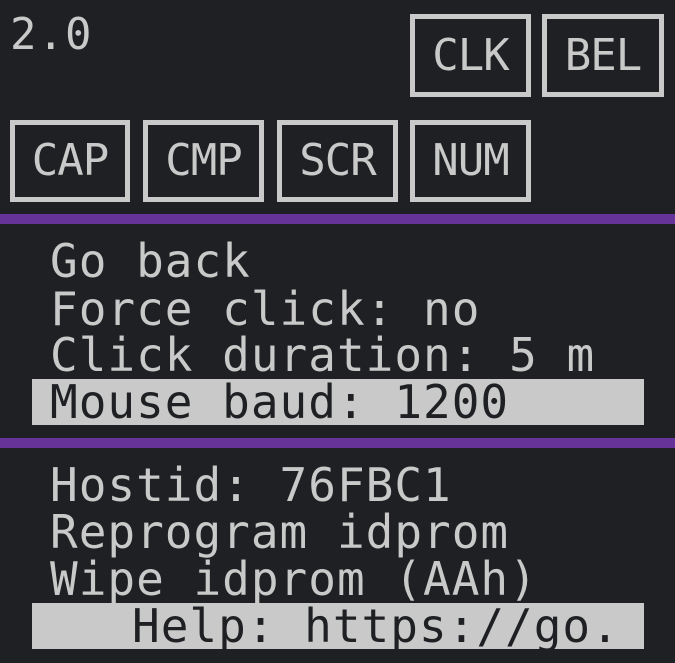 This screenshot has width=675, height=663. I want to click on status-flag-scr: SCR, so click(337, 161).